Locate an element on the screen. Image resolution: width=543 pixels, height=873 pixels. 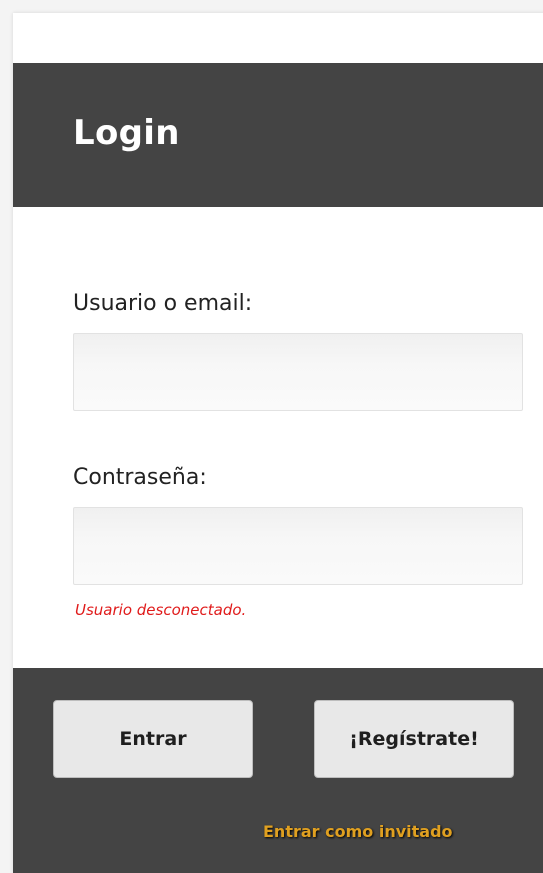
page-title: Login is located at coordinates (126, 133).